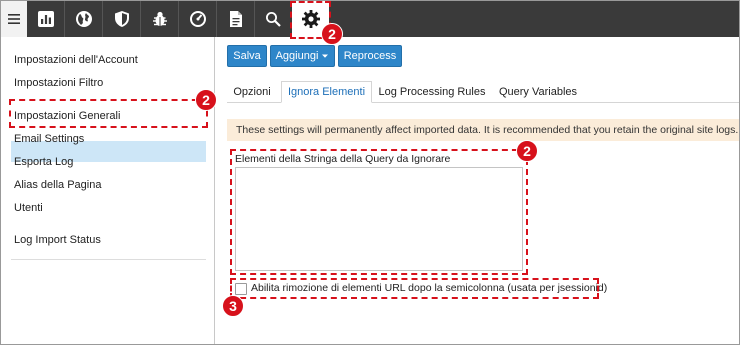 The height and width of the screenshot is (345, 740). I want to click on sidebar-item-account-settings: Impostazioni dell'Account, so click(76, 60).